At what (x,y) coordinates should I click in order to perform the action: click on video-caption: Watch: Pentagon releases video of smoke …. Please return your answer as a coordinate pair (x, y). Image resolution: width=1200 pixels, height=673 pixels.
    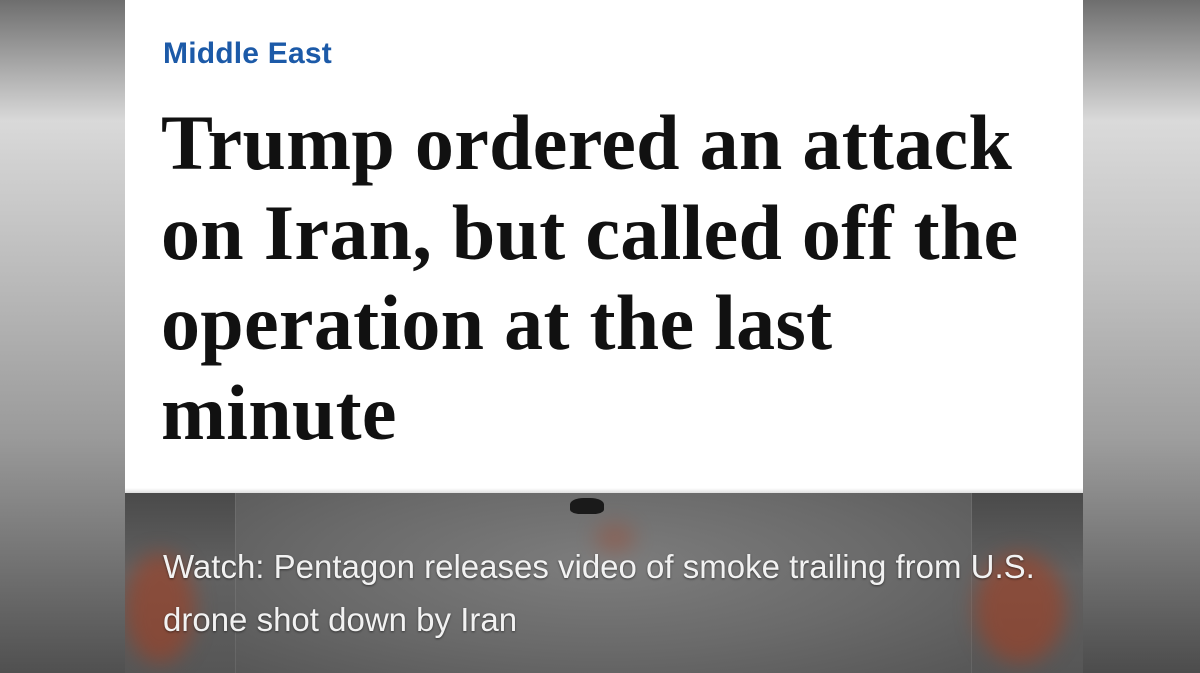
    Looking at the image, I should click on (613, 593).